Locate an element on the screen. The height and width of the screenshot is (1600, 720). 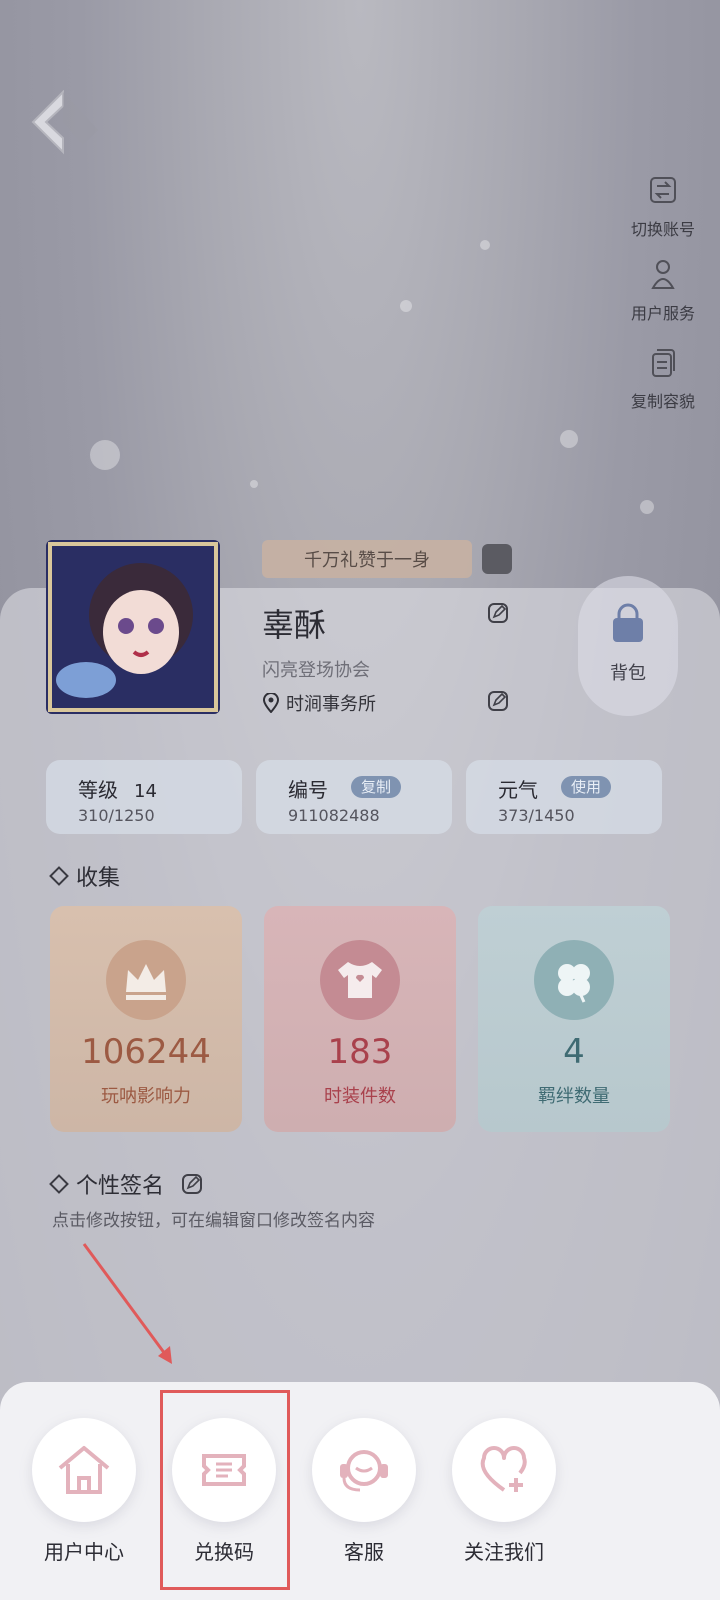
bag-label: 背包 is located at coordinates (628, 673).